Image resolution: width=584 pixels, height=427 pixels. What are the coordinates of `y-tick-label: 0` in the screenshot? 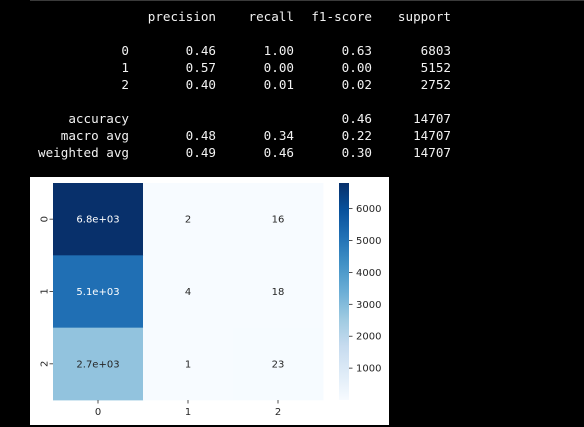 It's located at (45, 219).